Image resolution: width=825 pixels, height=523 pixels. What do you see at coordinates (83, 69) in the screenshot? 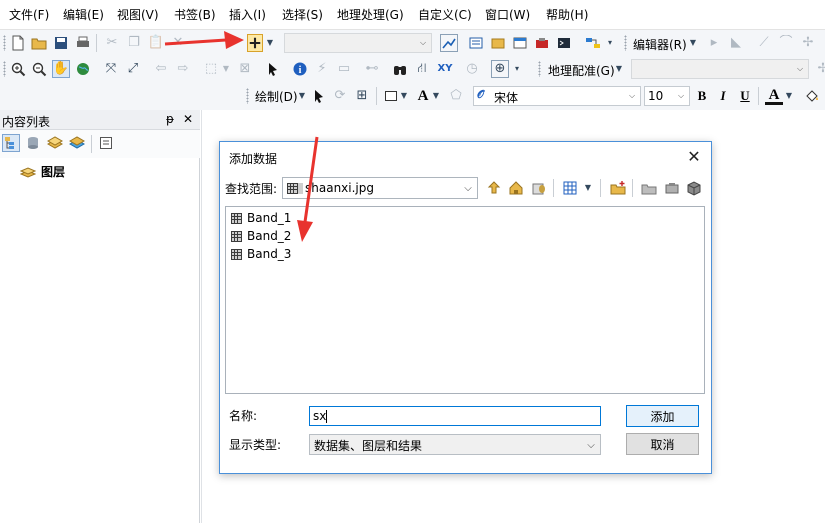
I see `full-extent-globe-icon` at bounding box center [83, 69].